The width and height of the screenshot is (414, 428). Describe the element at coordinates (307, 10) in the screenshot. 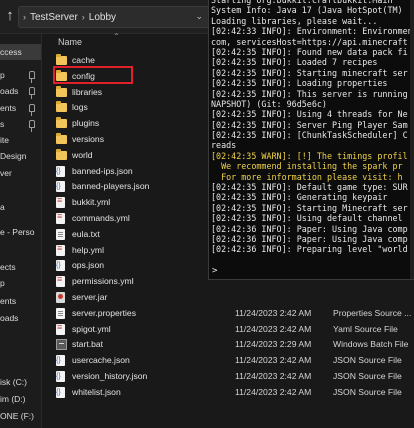

I see `console-line: System Info: Java 17 (Java HotSpot(TM)` at that location.